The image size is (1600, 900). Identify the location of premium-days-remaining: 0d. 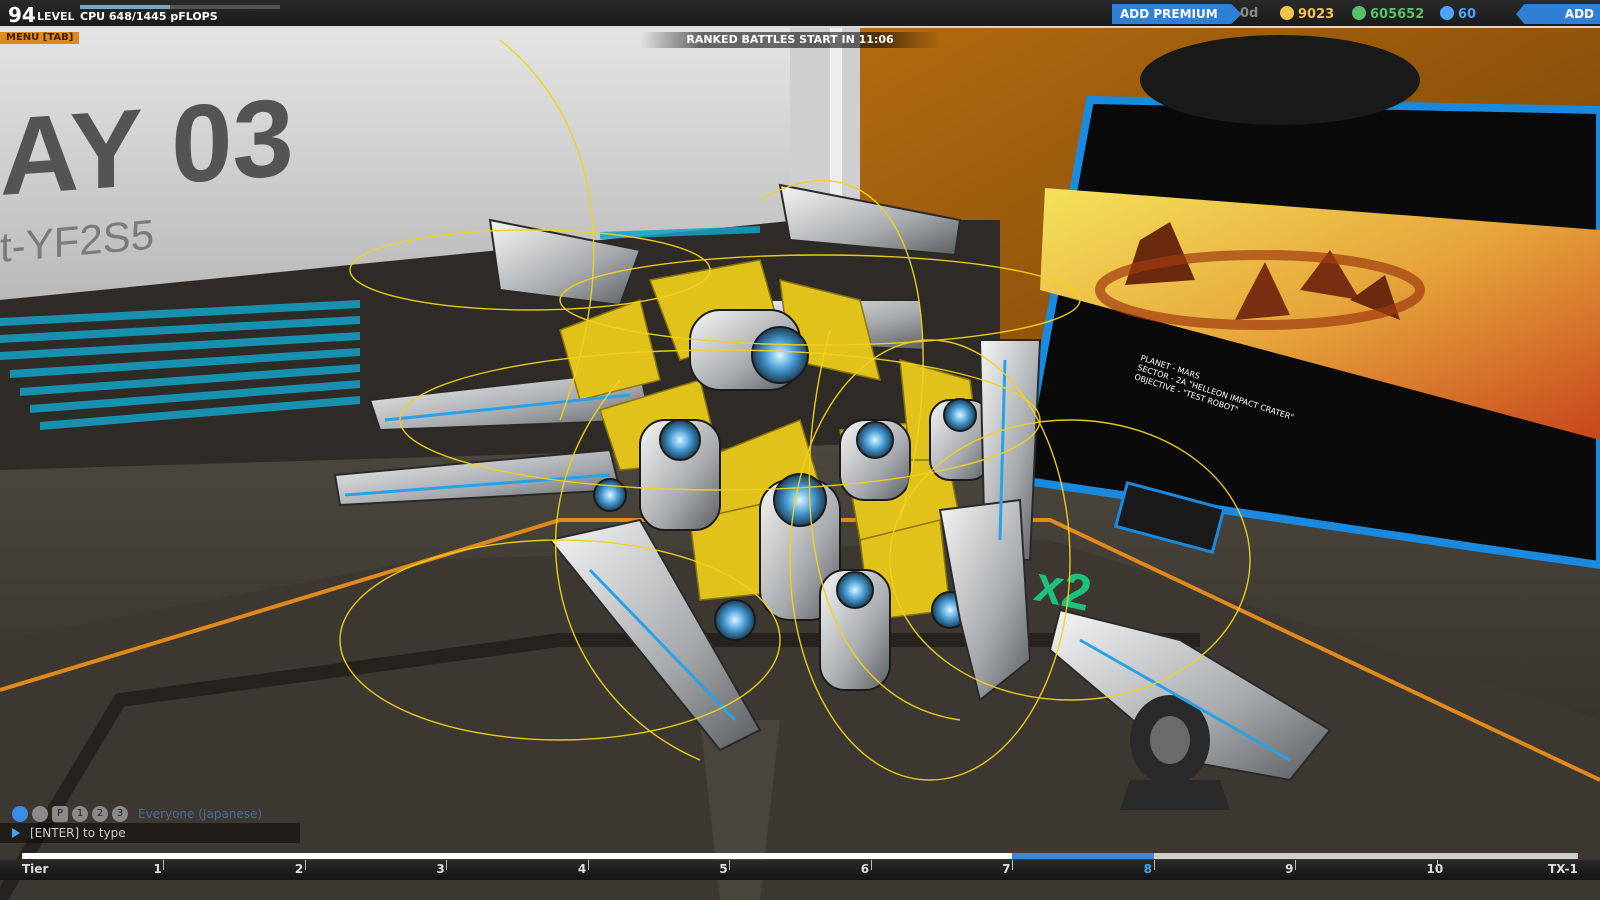
(1249, 13).